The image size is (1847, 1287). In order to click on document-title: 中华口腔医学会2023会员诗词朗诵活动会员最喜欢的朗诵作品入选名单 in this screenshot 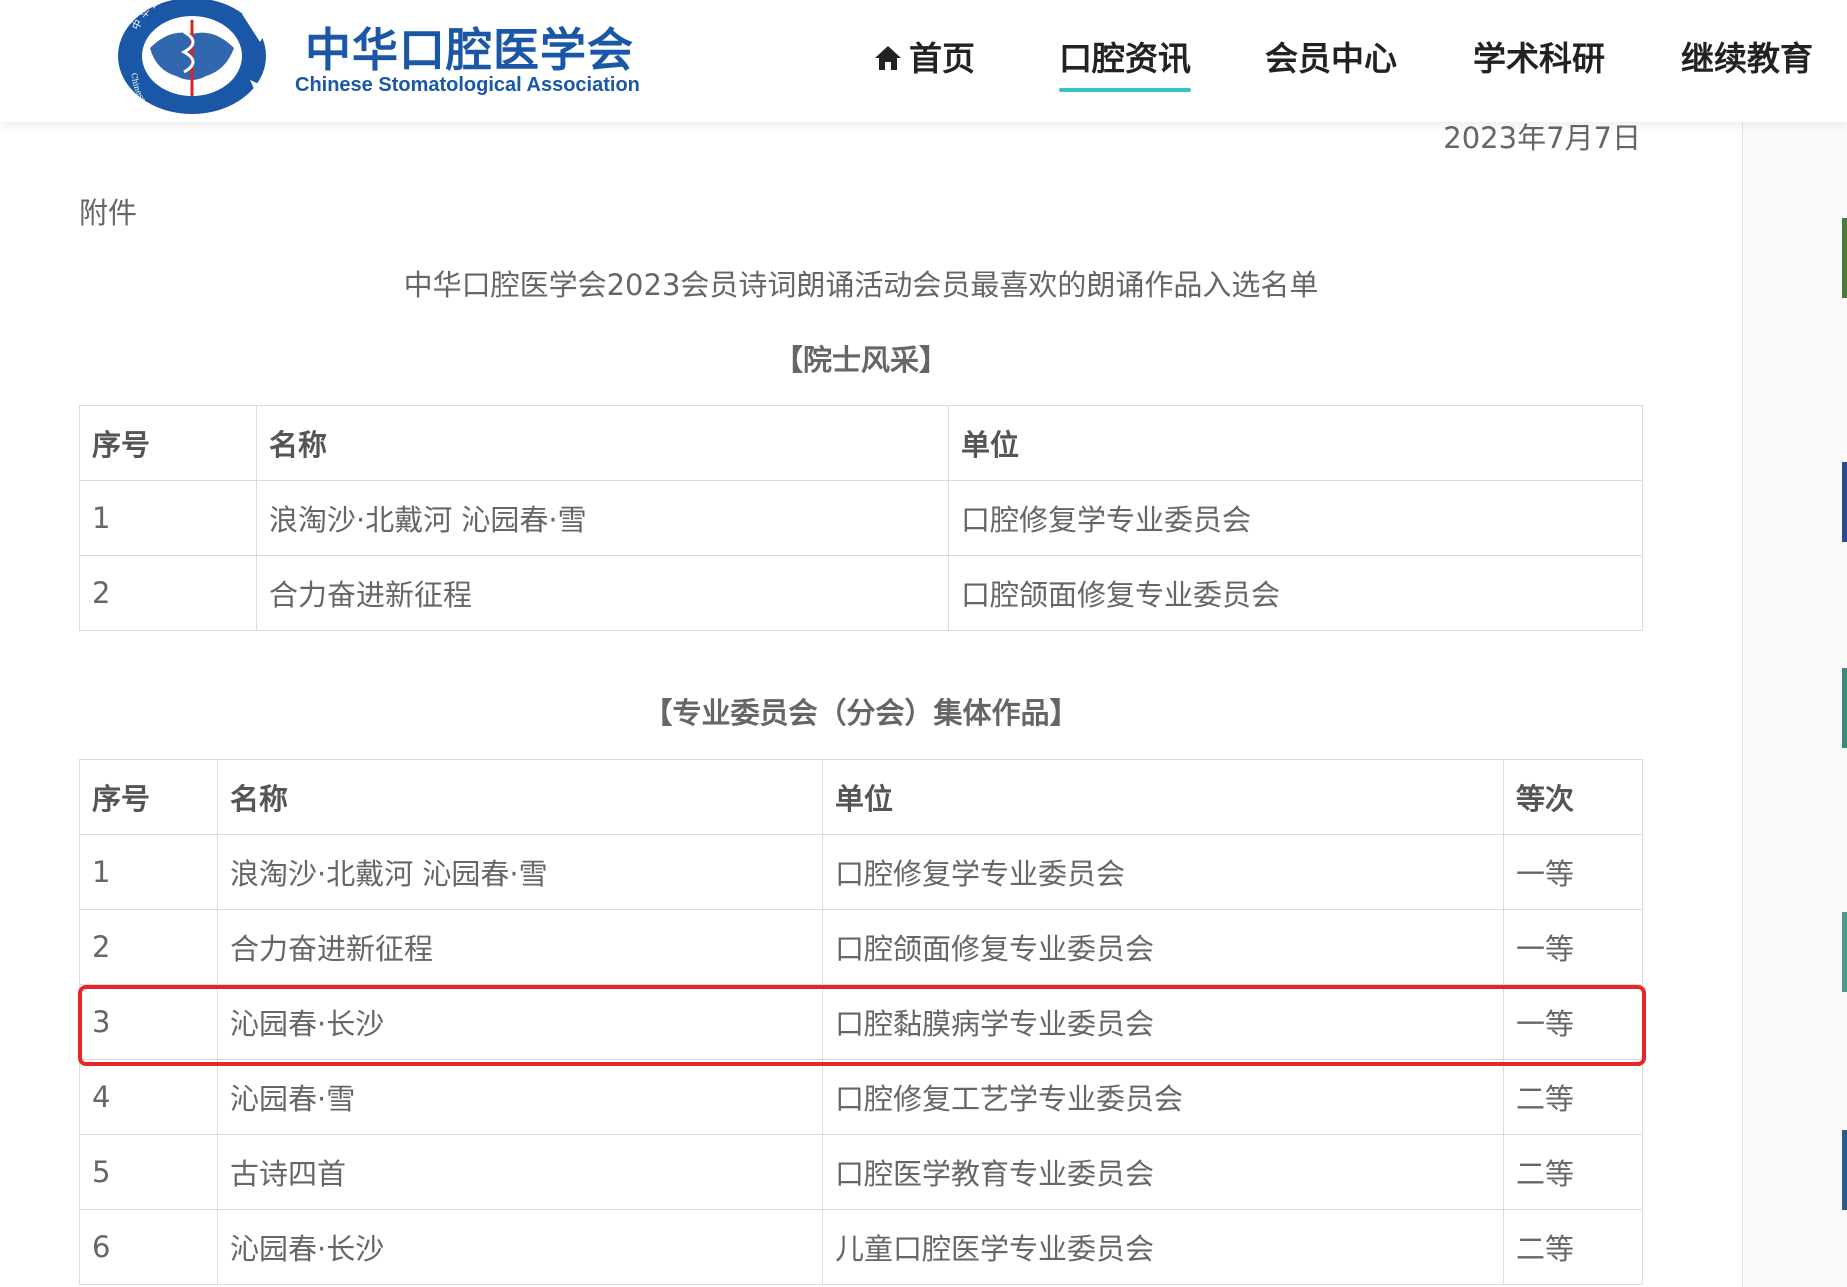, I will do `click(861, 285)`.